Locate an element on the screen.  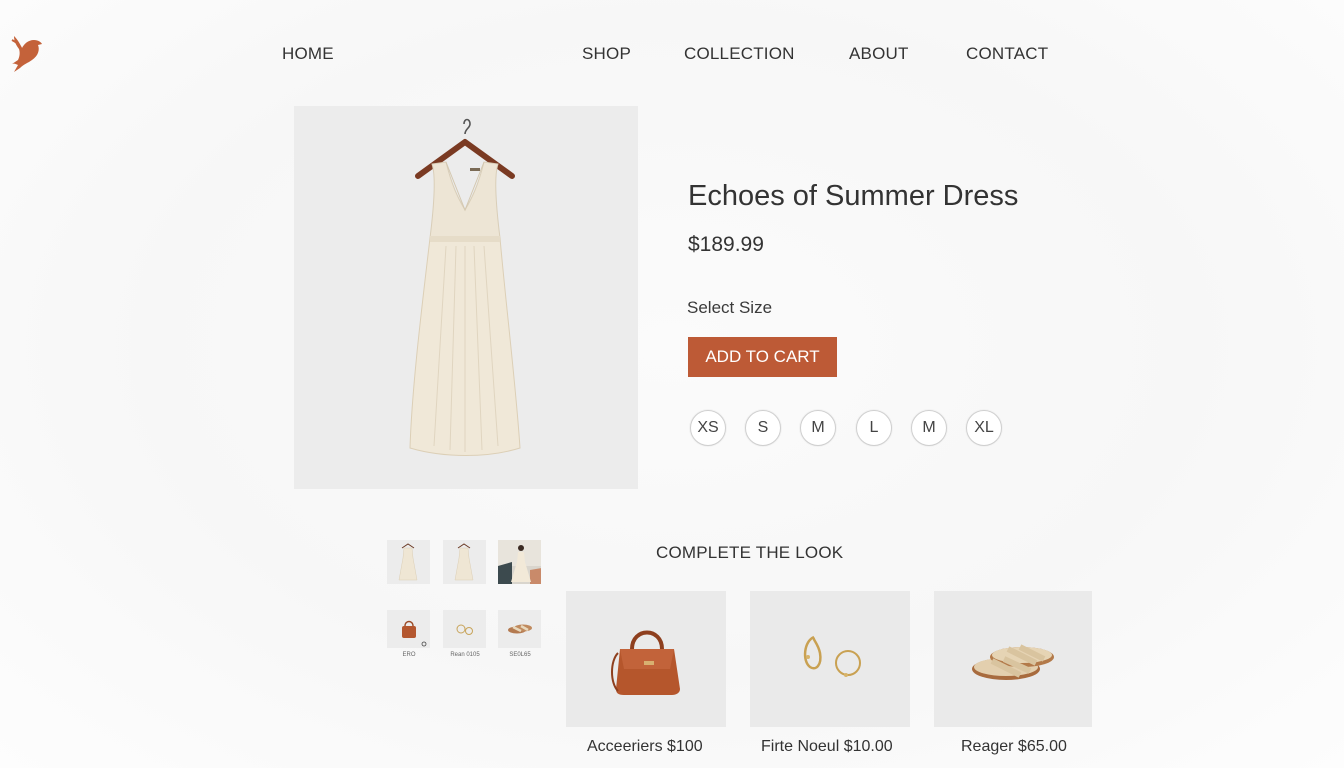
nav-contact: CONTACT is located at coordinates (1007, 54).